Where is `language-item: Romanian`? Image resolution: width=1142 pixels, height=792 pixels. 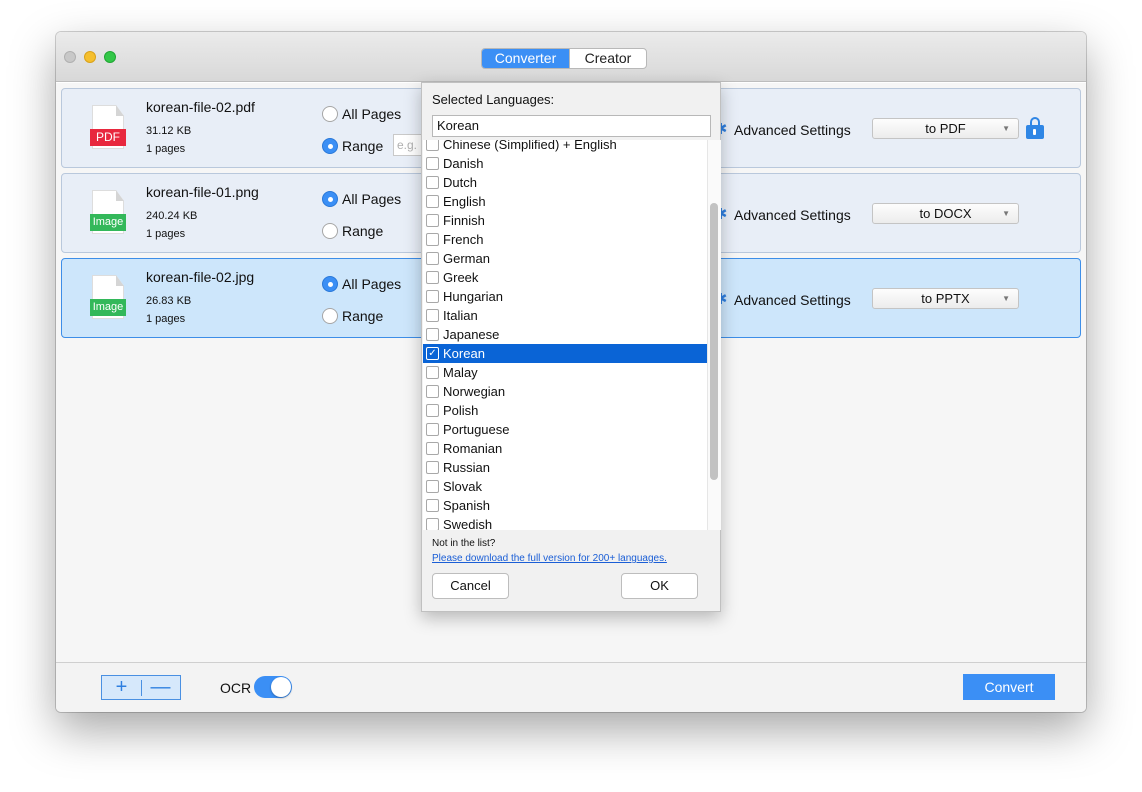
language-item: Romanian is located at coordinates (565, 448).